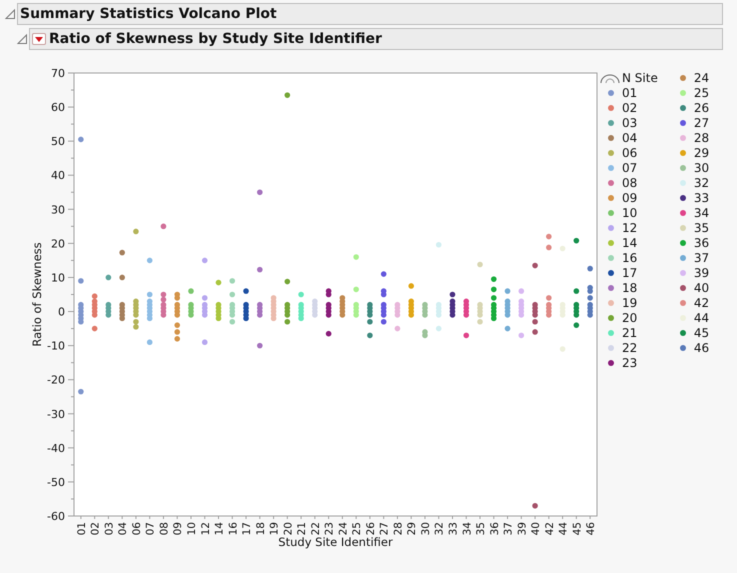 Image resolution: width=737 pixels, height=573 pixels. I want to click on axis-tick-label: -10, so click(56, 346).